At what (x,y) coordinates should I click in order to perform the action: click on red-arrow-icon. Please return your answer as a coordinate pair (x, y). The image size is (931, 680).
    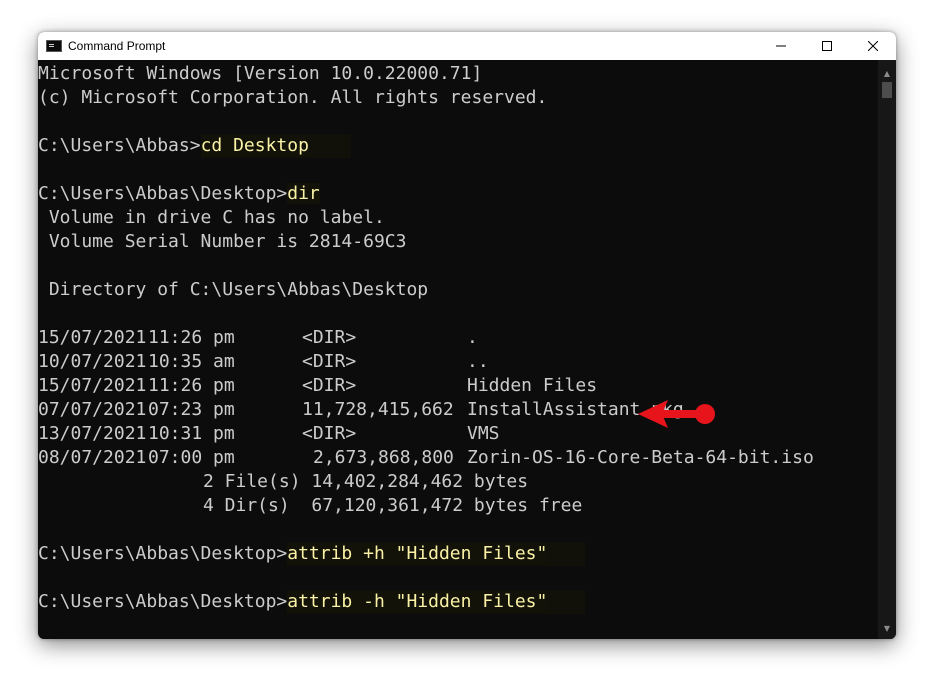
    Looking at the image, I should click on (676, 414).